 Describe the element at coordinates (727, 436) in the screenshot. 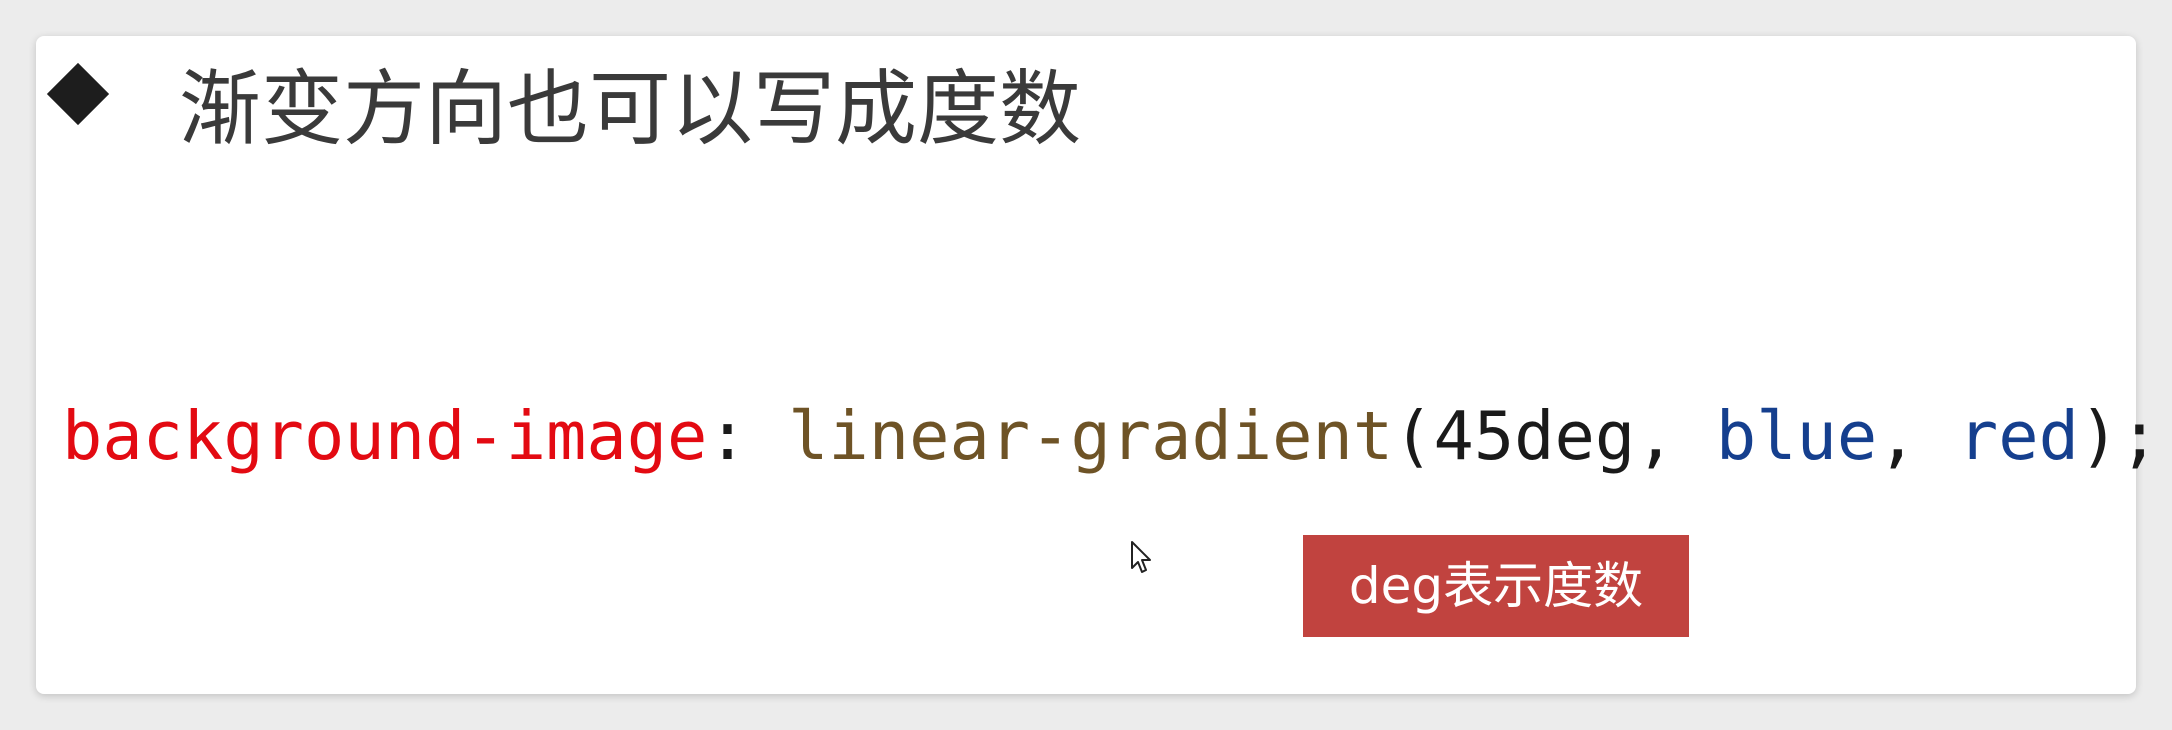

I see `code-colon: :` at that location.